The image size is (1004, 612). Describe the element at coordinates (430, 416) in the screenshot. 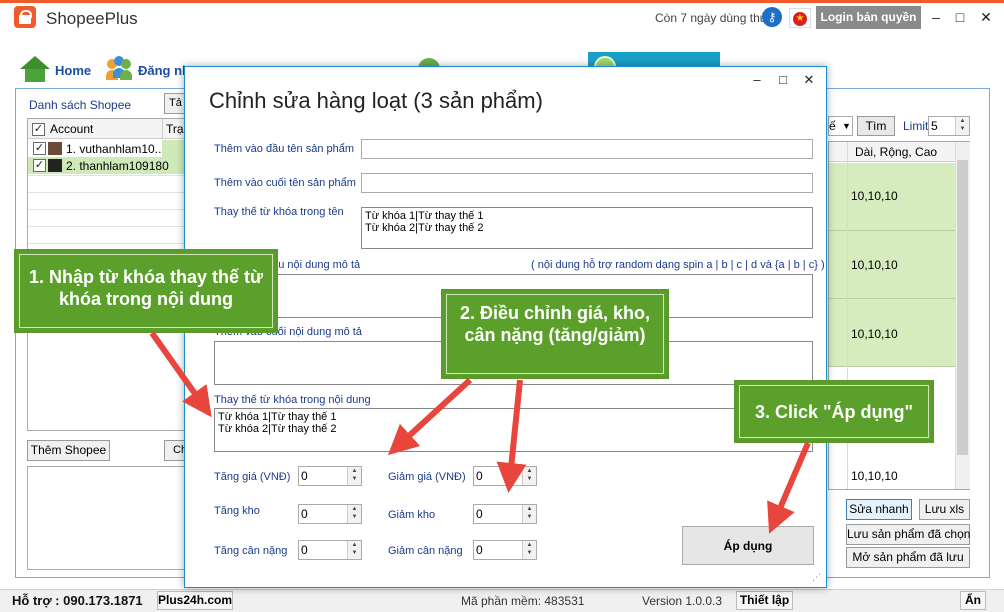

I see `arrow-step-2a` at that location.